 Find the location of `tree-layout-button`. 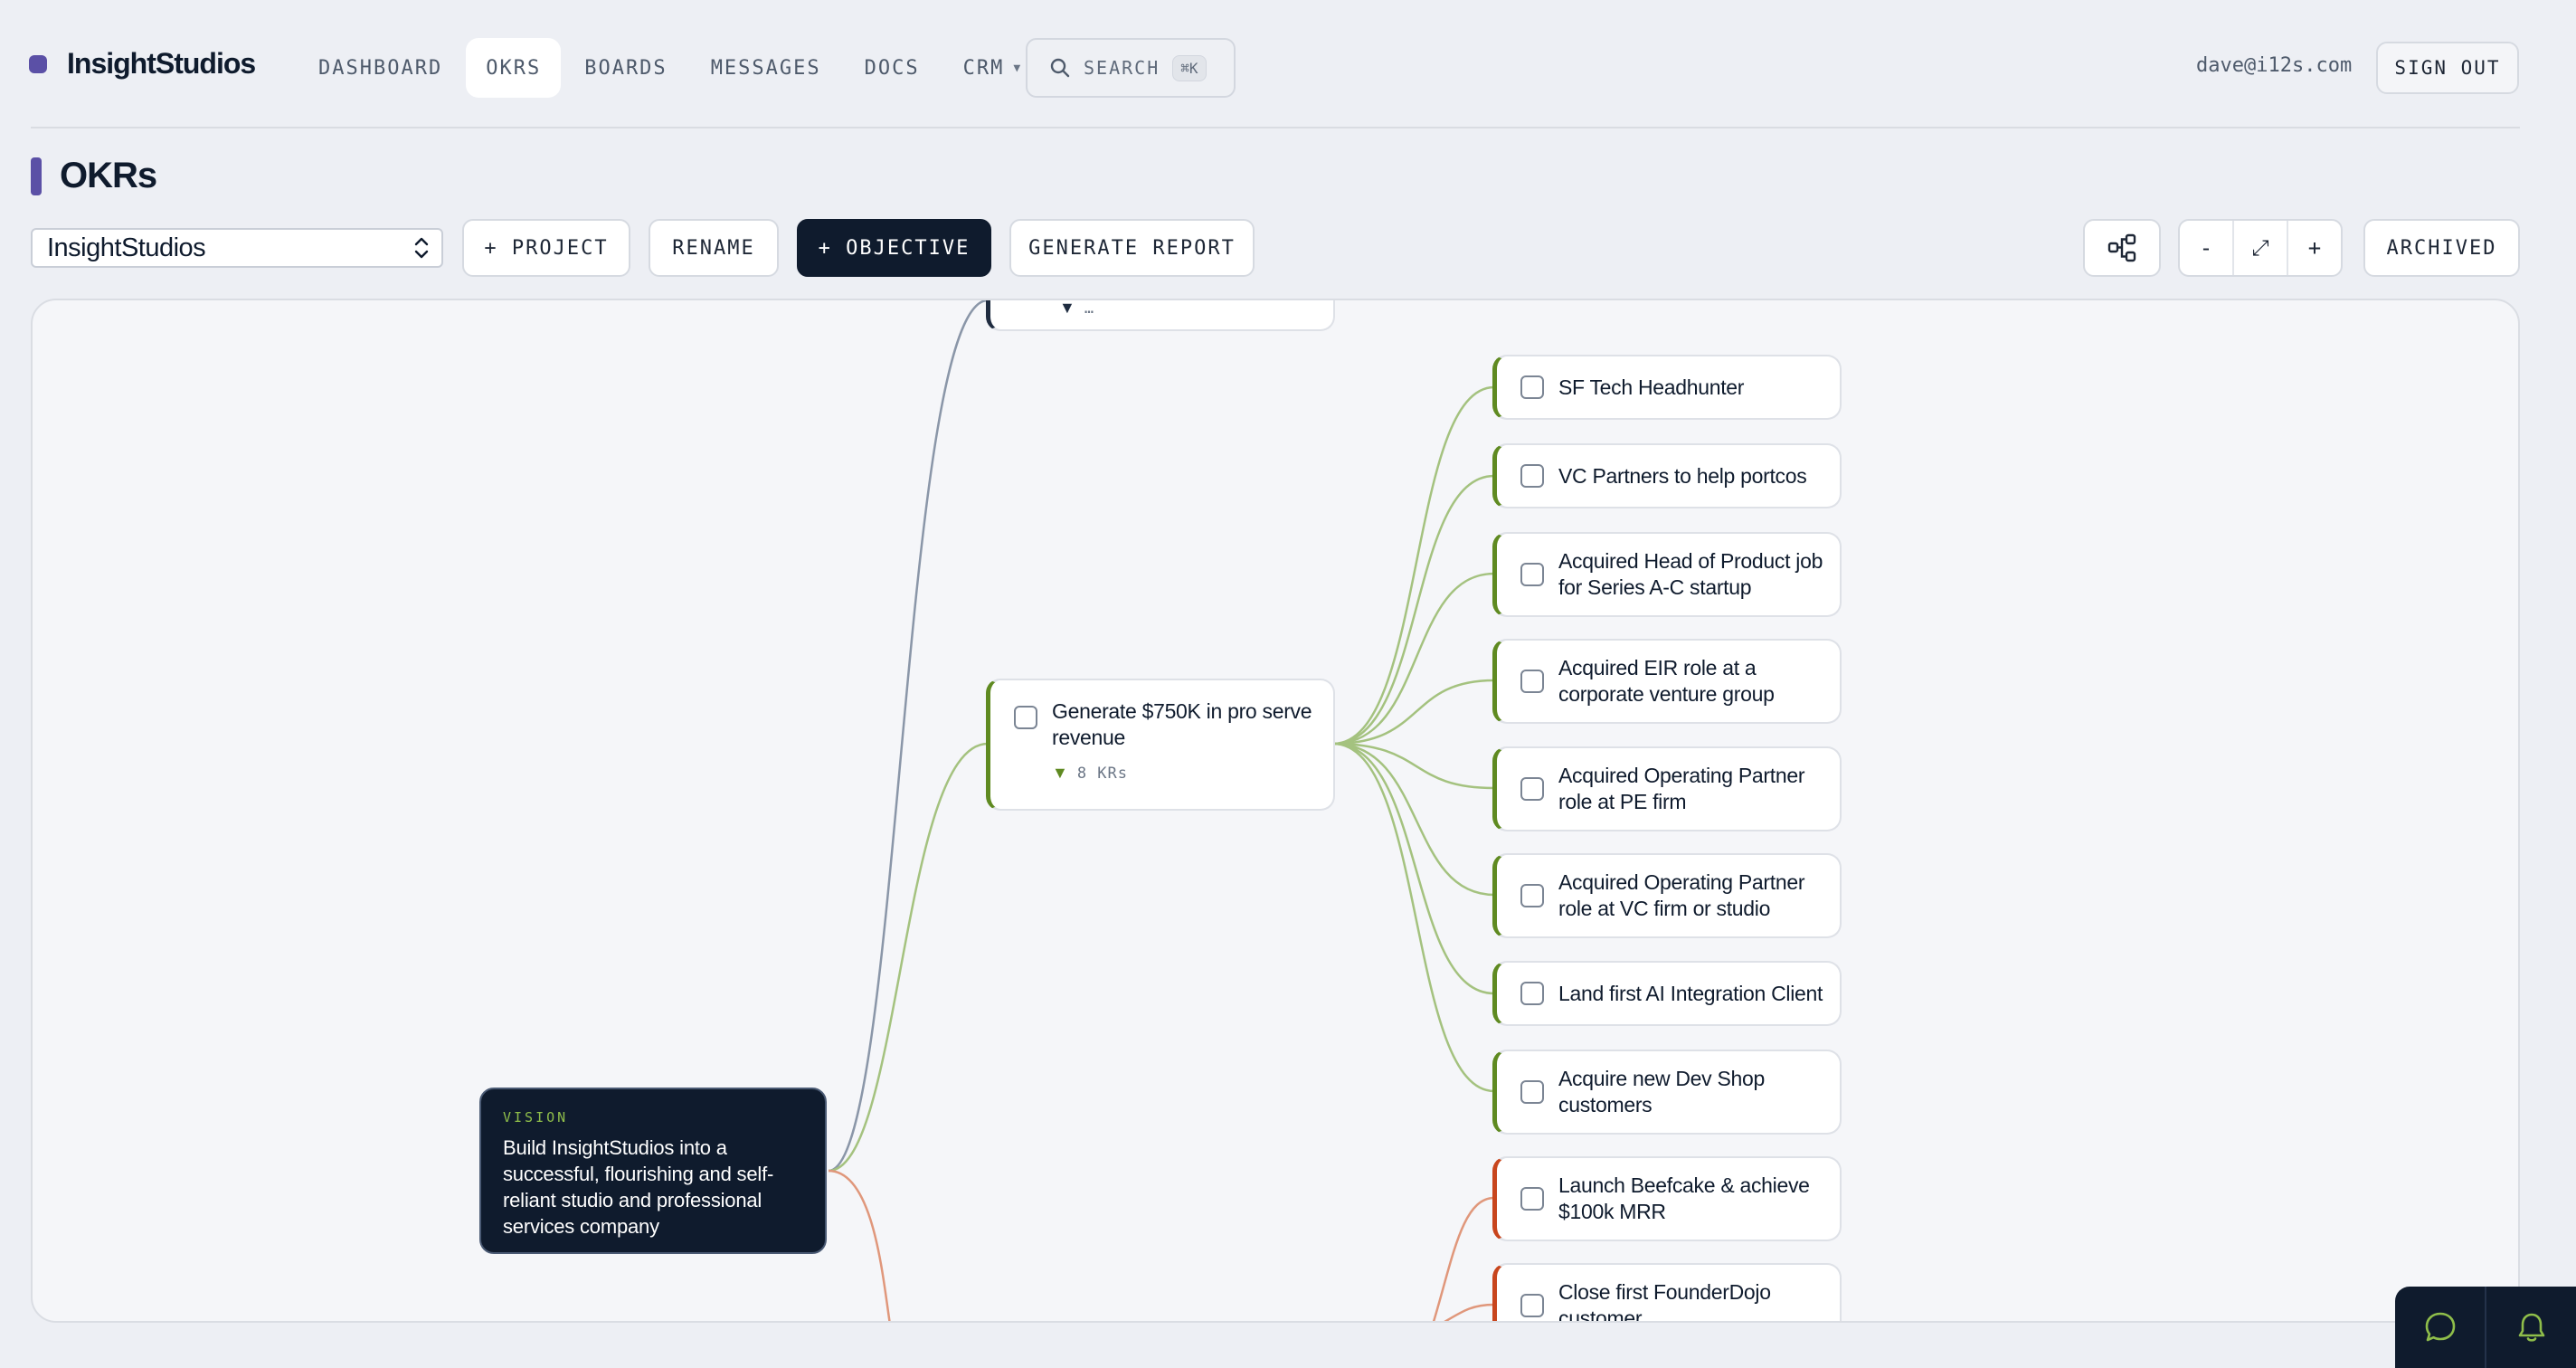

tree-layout-button is located at coordinates (2122, 248).